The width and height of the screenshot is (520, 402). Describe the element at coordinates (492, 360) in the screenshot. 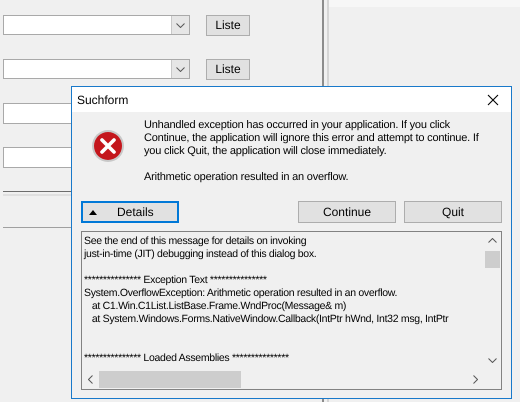

I see `scroll-down-icon` at that location.